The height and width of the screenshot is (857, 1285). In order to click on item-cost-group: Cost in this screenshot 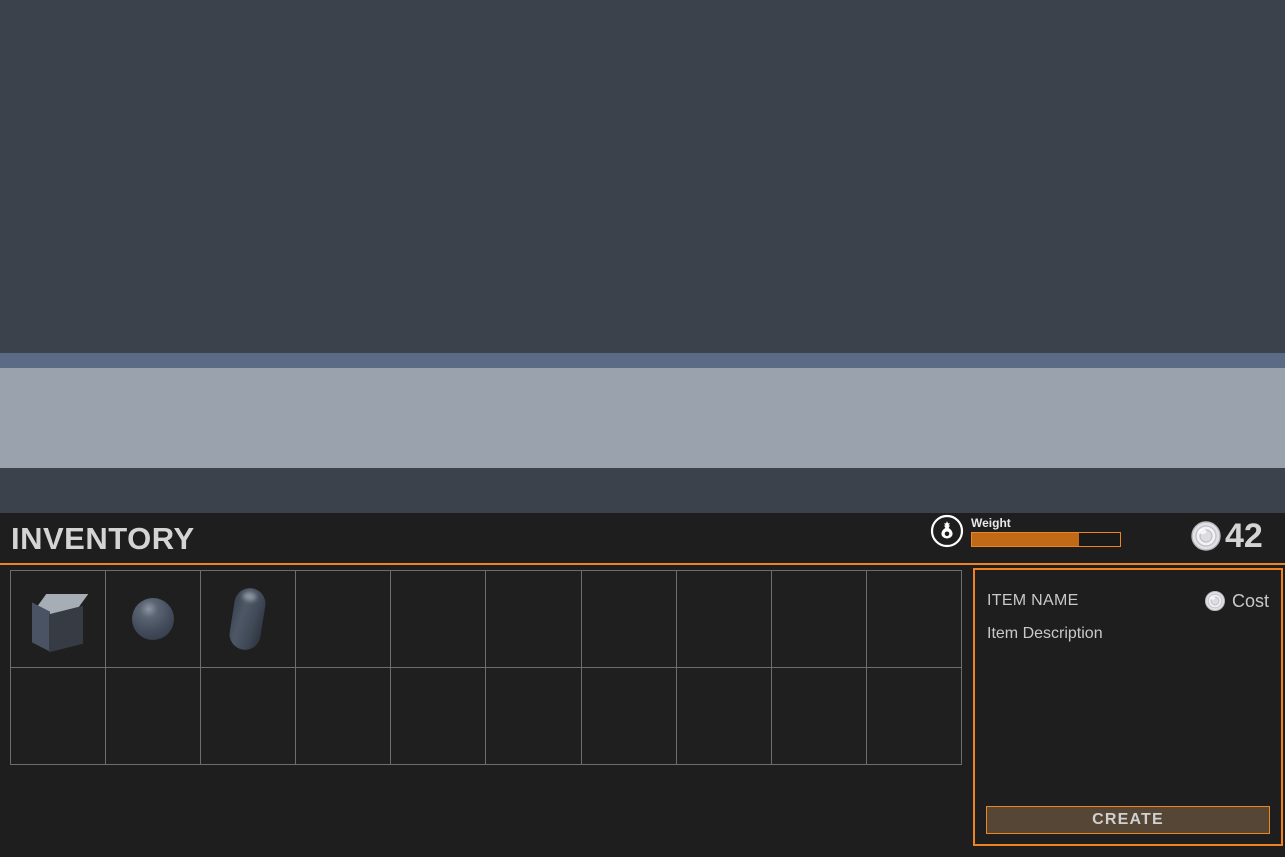, I will do `click(1236, 601)`.